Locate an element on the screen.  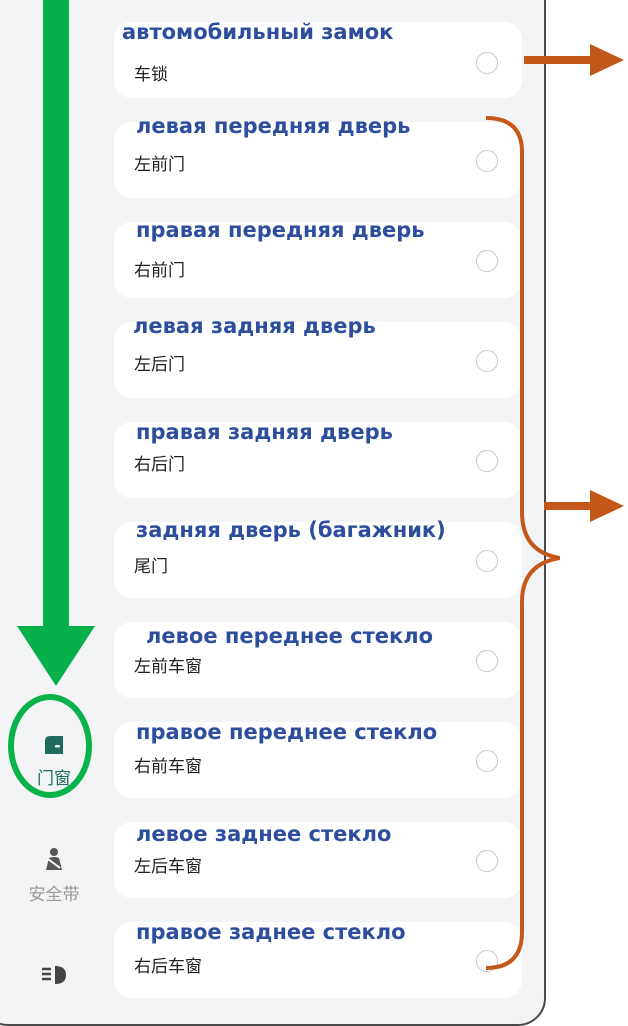
green-arrow-head is located at coordinates (56, 656).